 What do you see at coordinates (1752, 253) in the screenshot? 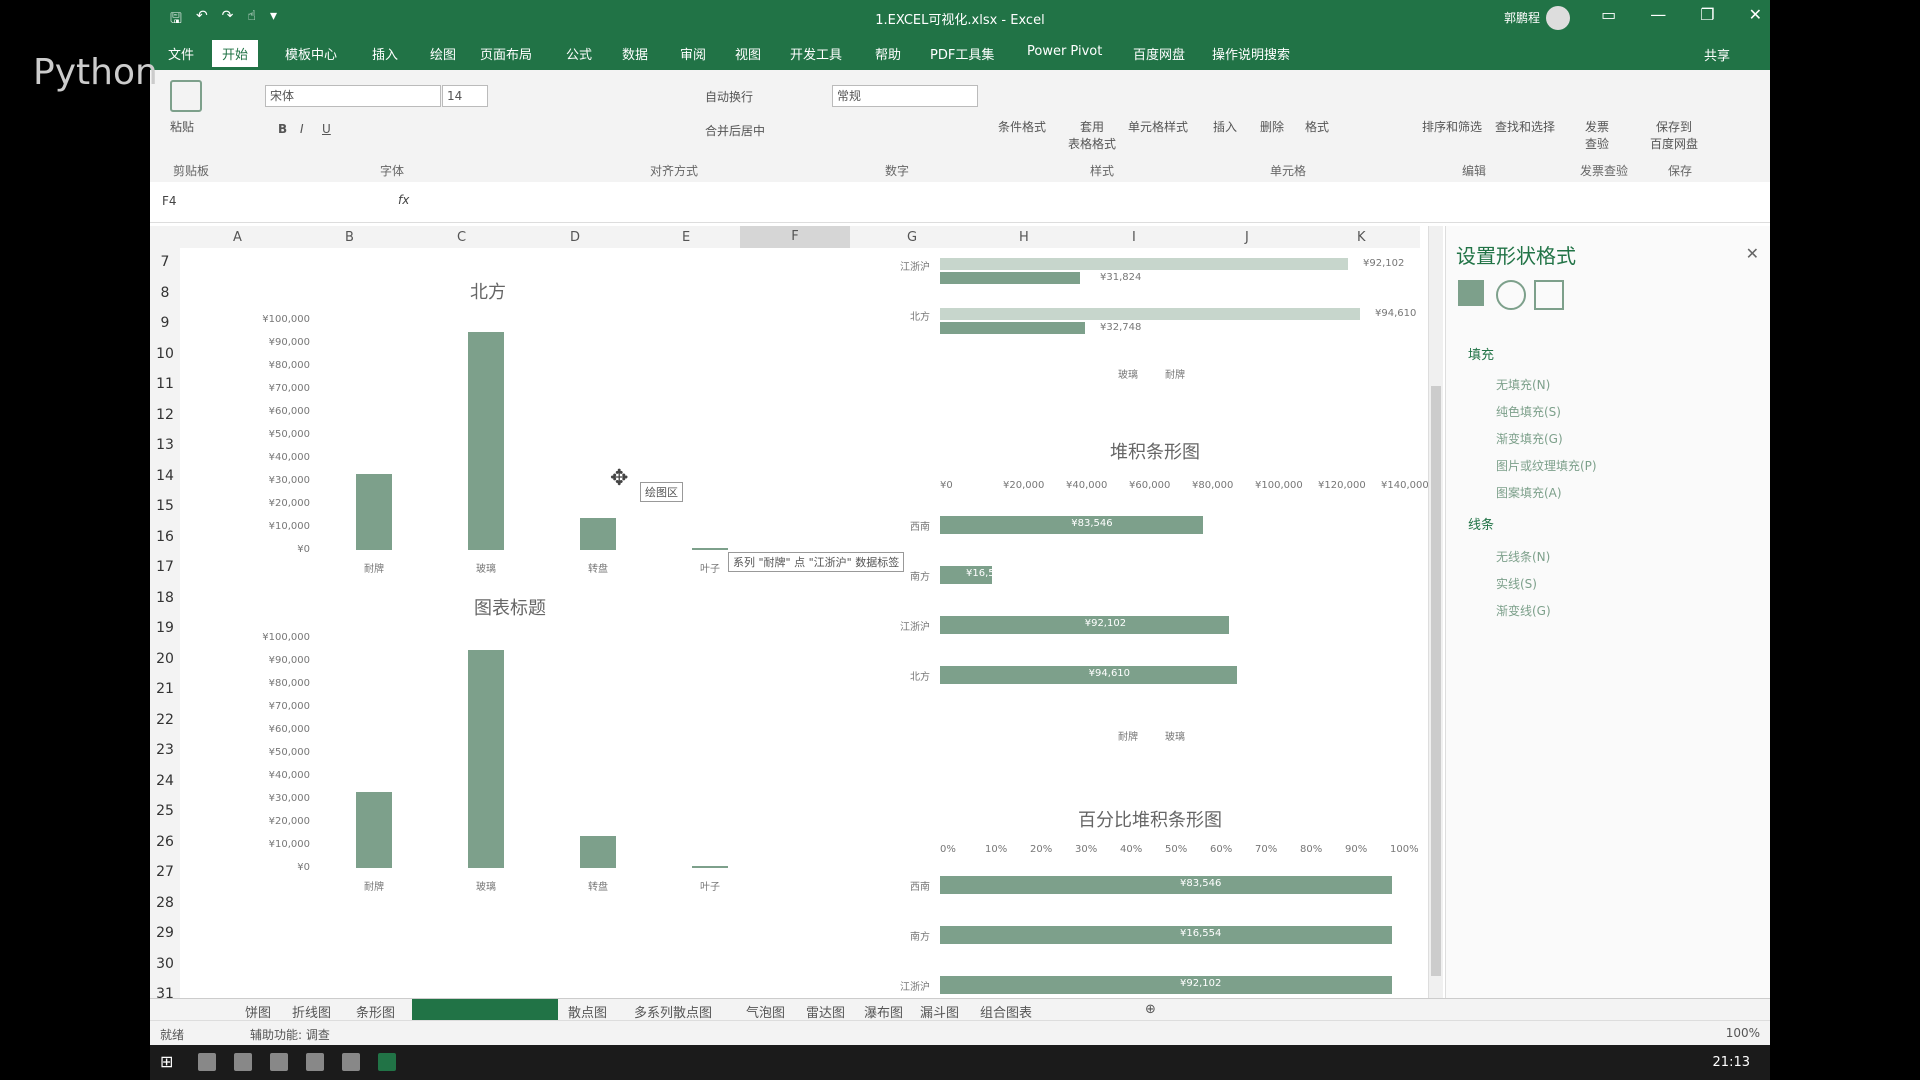
I see `pane-close-icon: ✕` at bounding box center [1752, 253].